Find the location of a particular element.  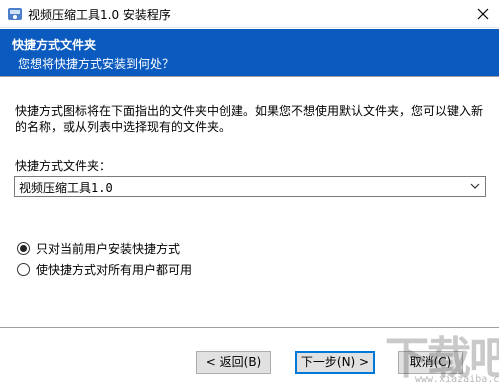

window-title: 视频压缩工具1.0 安装程序 is located at coordinates (99, 15).